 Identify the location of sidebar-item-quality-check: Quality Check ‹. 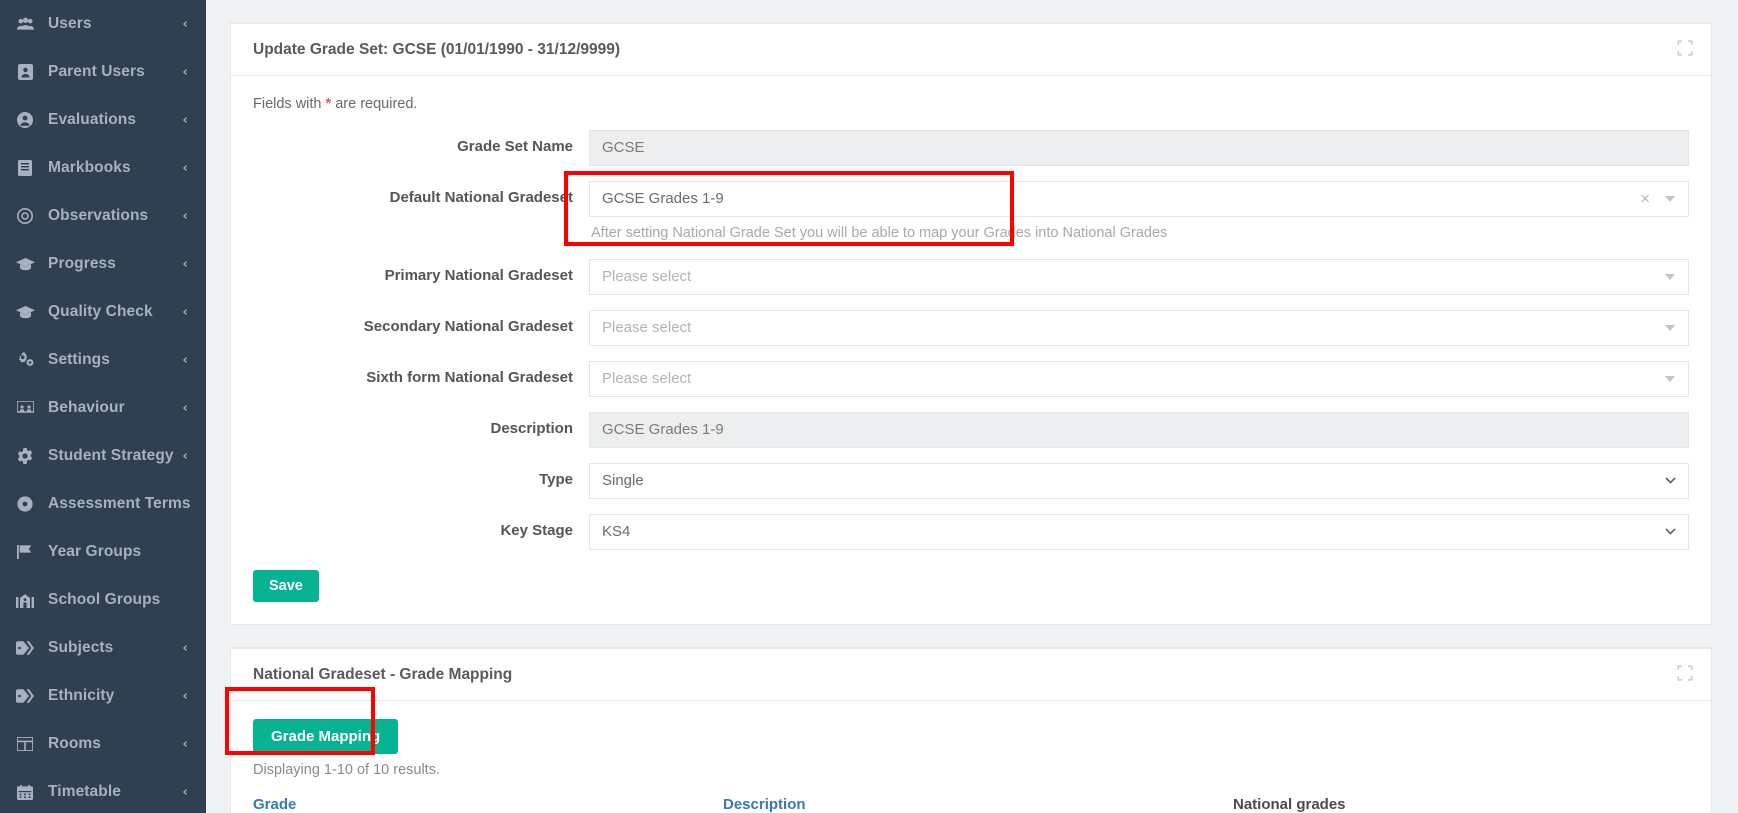
(103, 312).